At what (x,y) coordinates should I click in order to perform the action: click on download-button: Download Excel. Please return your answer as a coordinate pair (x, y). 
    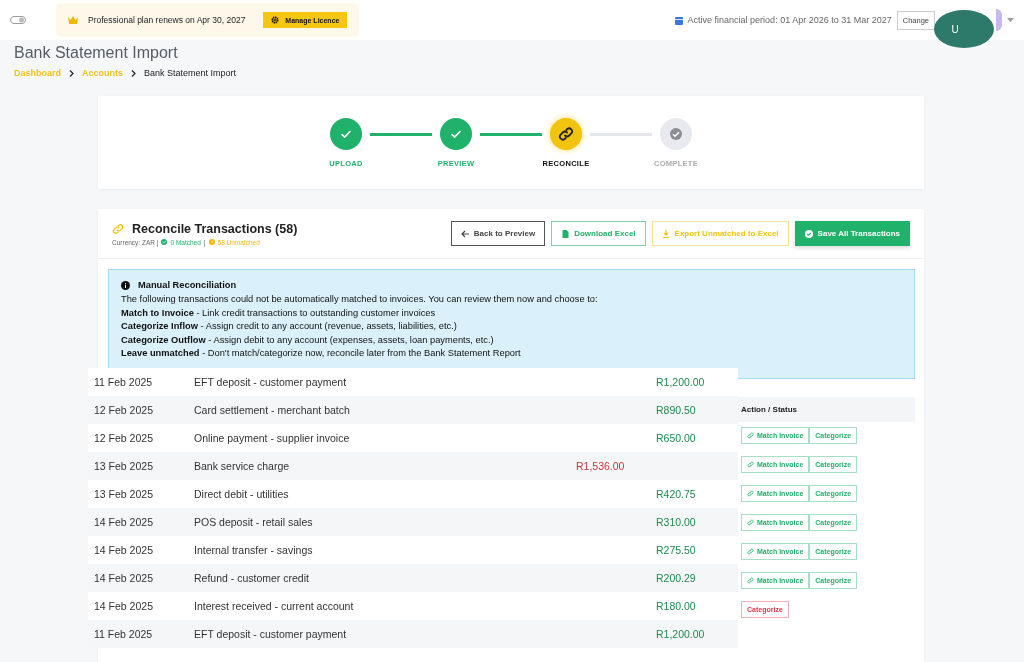
    Looking at the image, I should click on (598, 233).